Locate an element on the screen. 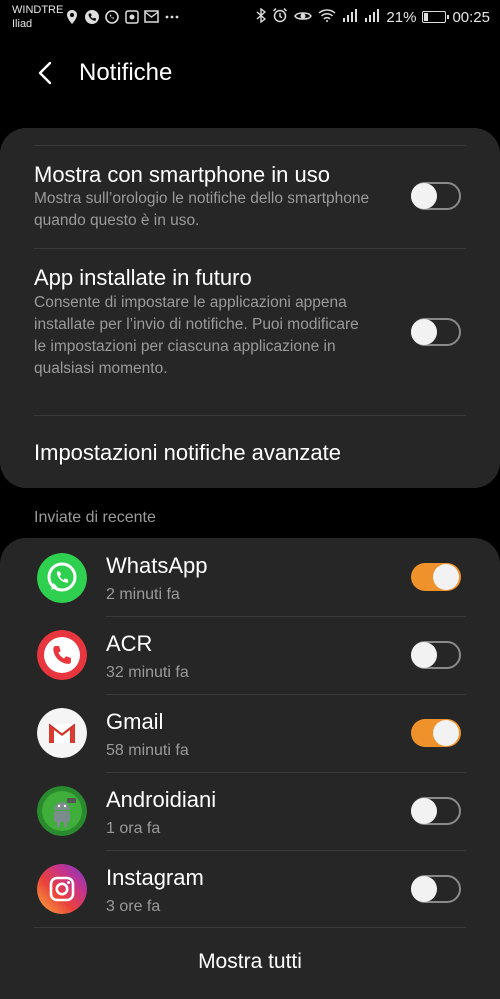  advanced-notification-settings: Impostazioni notifiche avanzate is located at coordinates (250, 452).